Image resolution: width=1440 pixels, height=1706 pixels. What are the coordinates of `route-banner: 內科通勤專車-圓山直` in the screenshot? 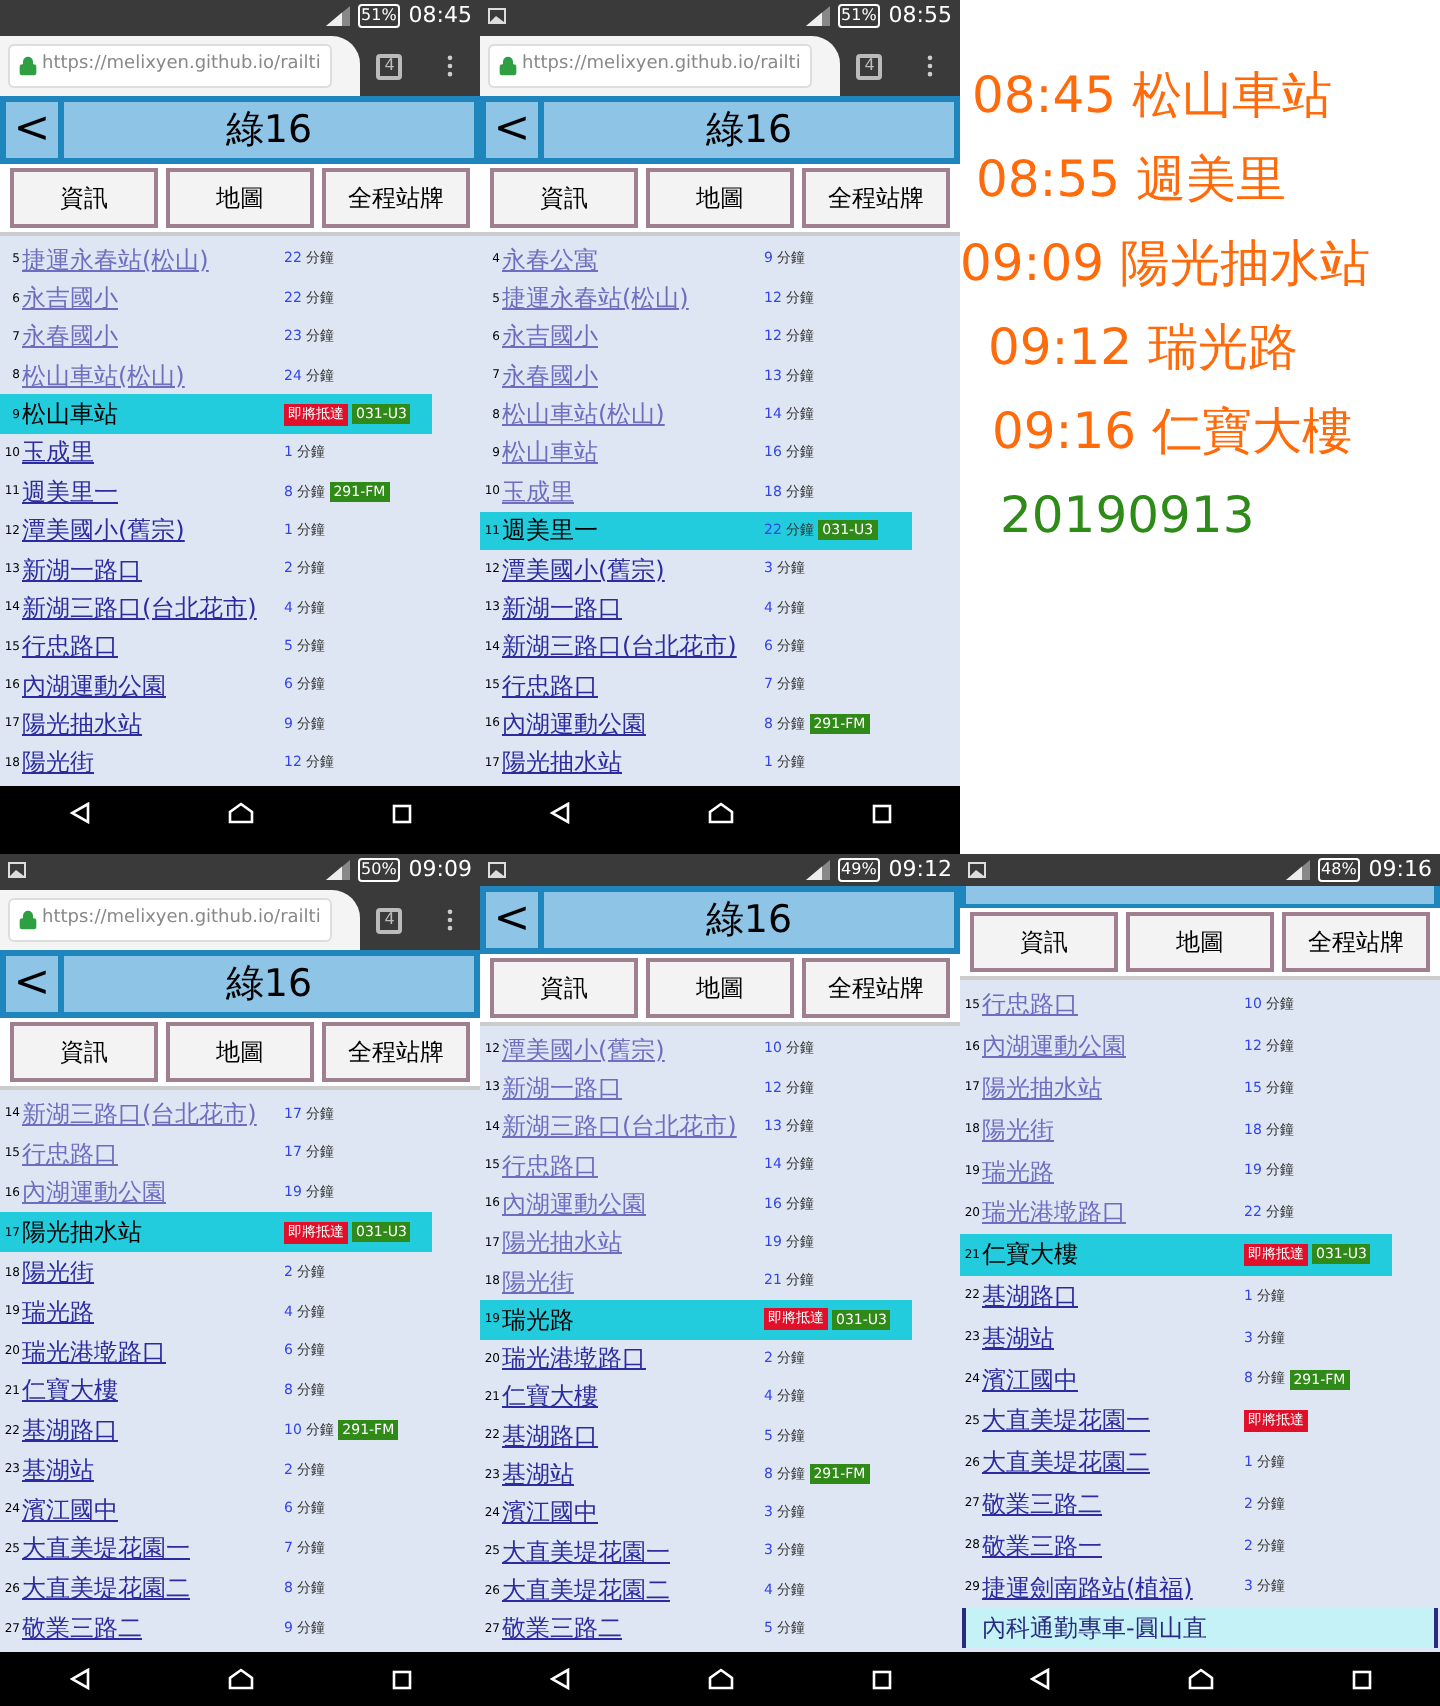 It's located at (1200, 1627).